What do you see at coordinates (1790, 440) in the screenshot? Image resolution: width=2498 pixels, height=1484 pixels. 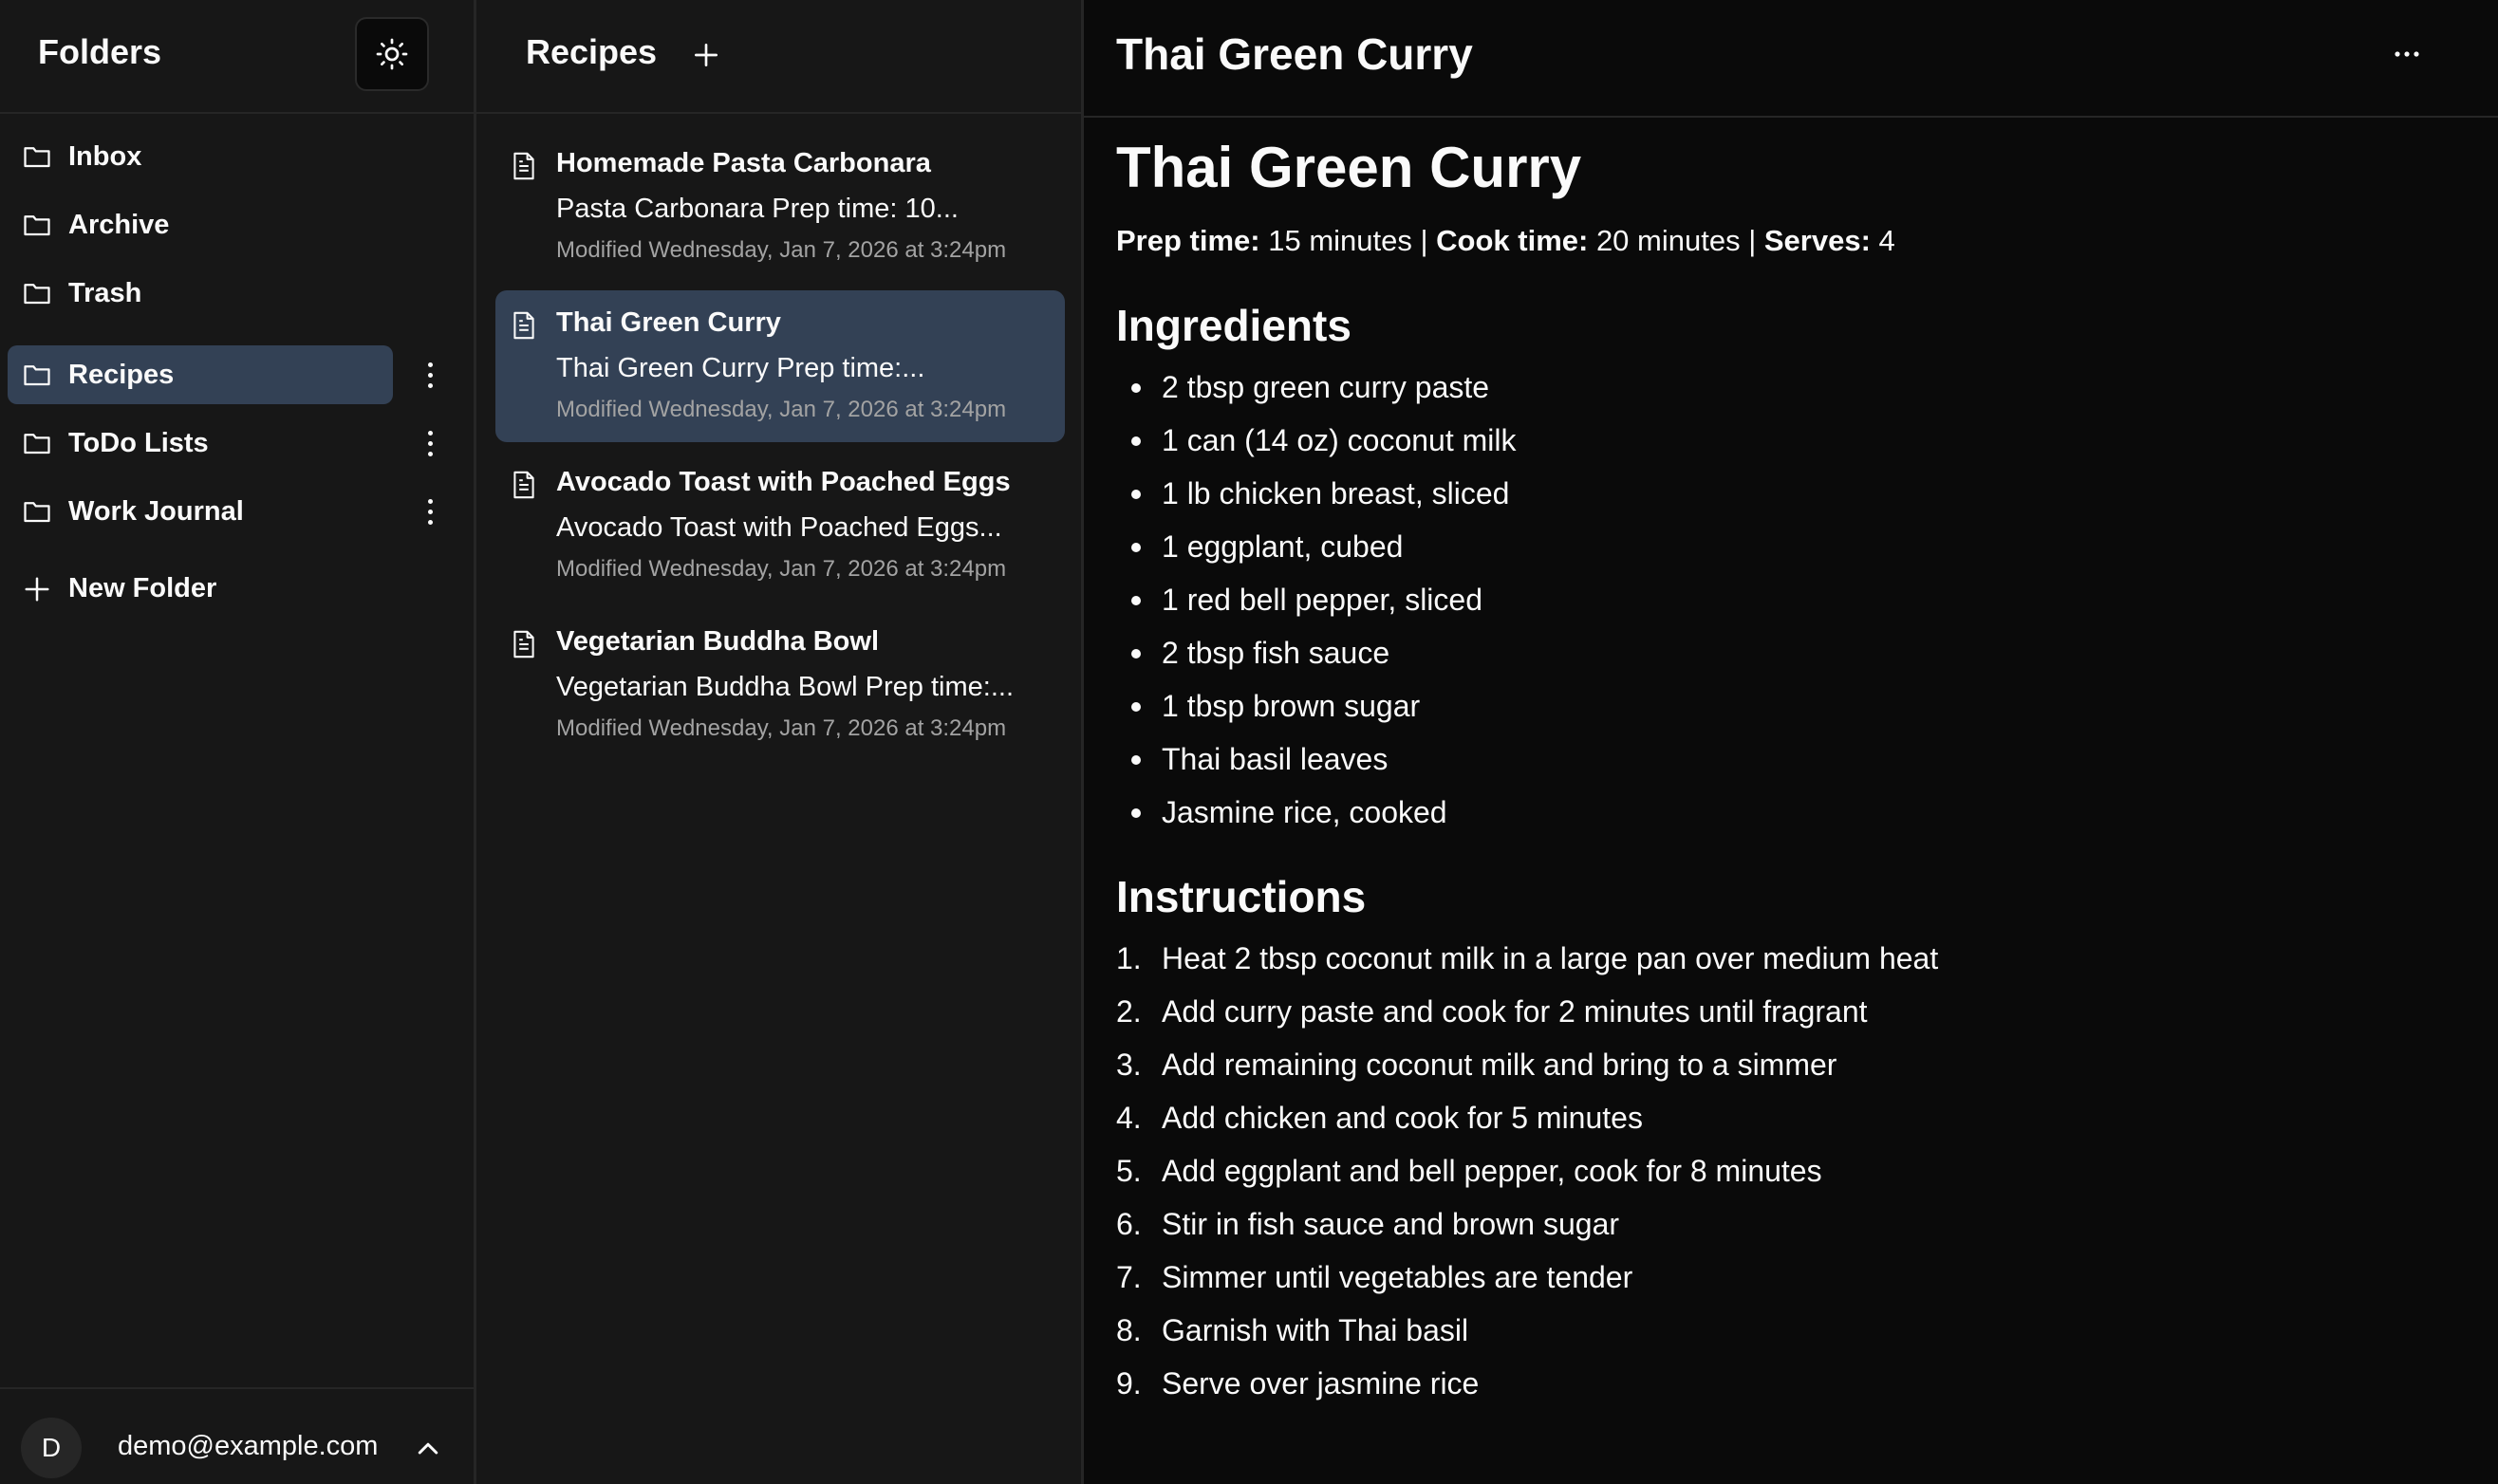 I see `list-item: 1 can (14 oz) coconut milk` at bounding box center [1790, 440].